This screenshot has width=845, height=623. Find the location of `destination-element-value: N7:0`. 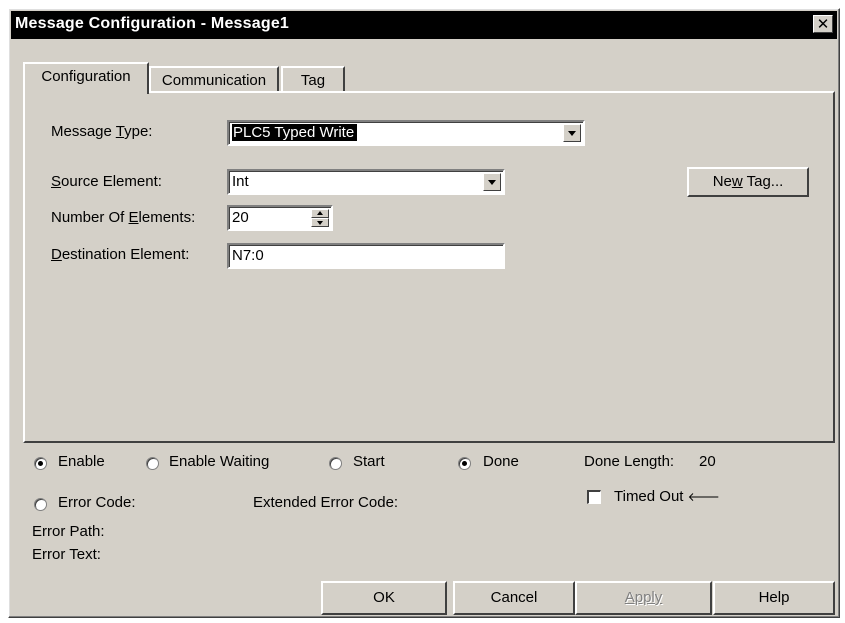

destination-element-value: N7:0 is located at coordinates (248, 255).